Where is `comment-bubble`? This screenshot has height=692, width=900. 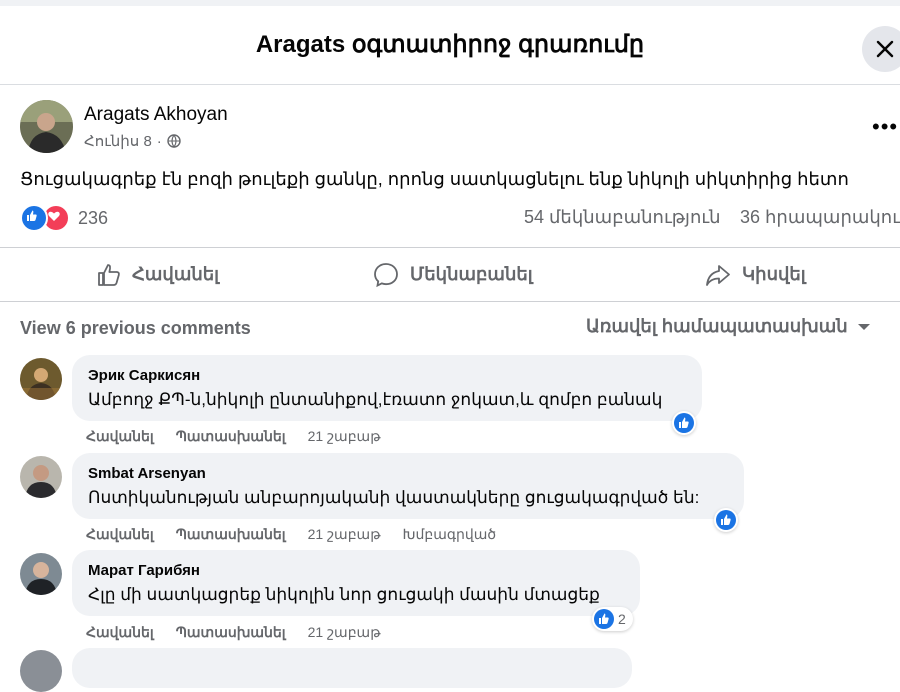 comment-bubble is located at coordinates (352, 668).